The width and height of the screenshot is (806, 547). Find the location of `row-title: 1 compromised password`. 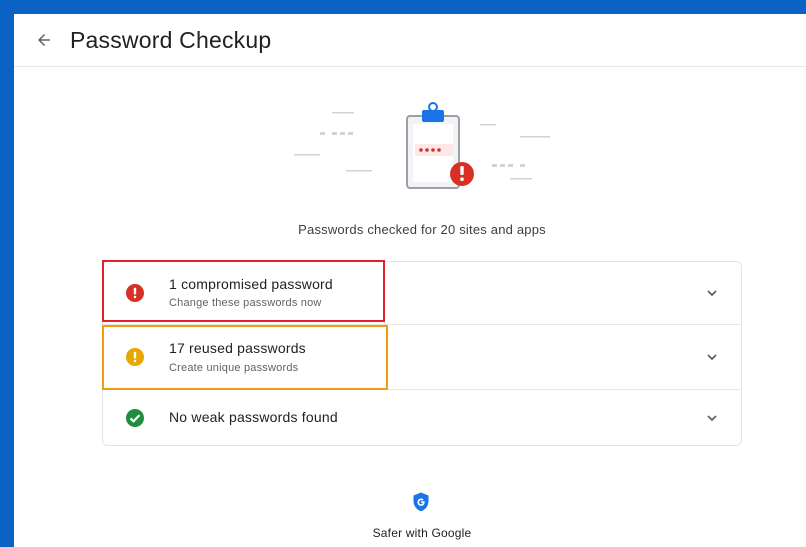

row-title: 1 compromised password is located at coordinates (251, 284).